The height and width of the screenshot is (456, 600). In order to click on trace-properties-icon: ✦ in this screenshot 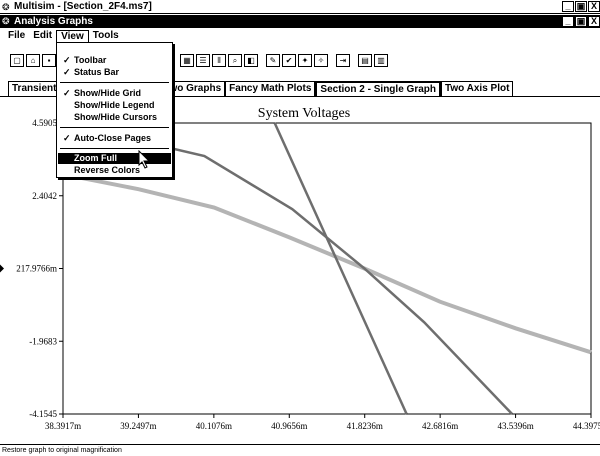, I will do `click(305, 60)`.